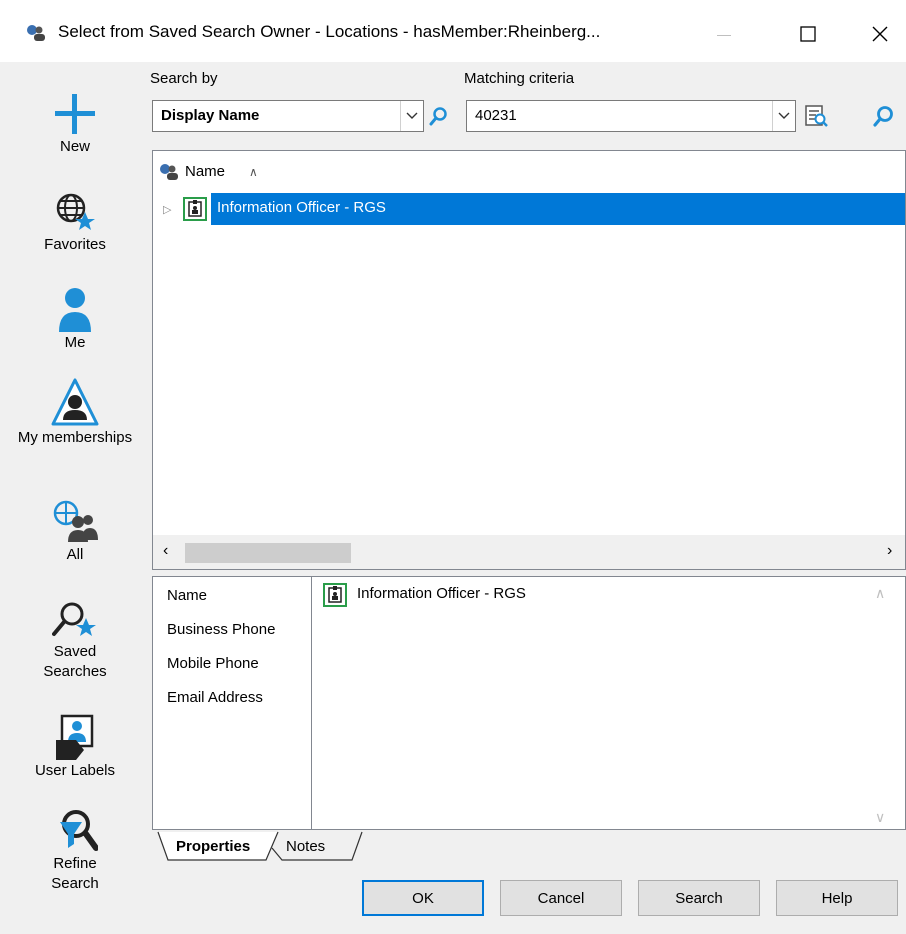  Describe the element at coordinates (184, 78) in the screenshot. I see `search-by-label: Search by` at that location.